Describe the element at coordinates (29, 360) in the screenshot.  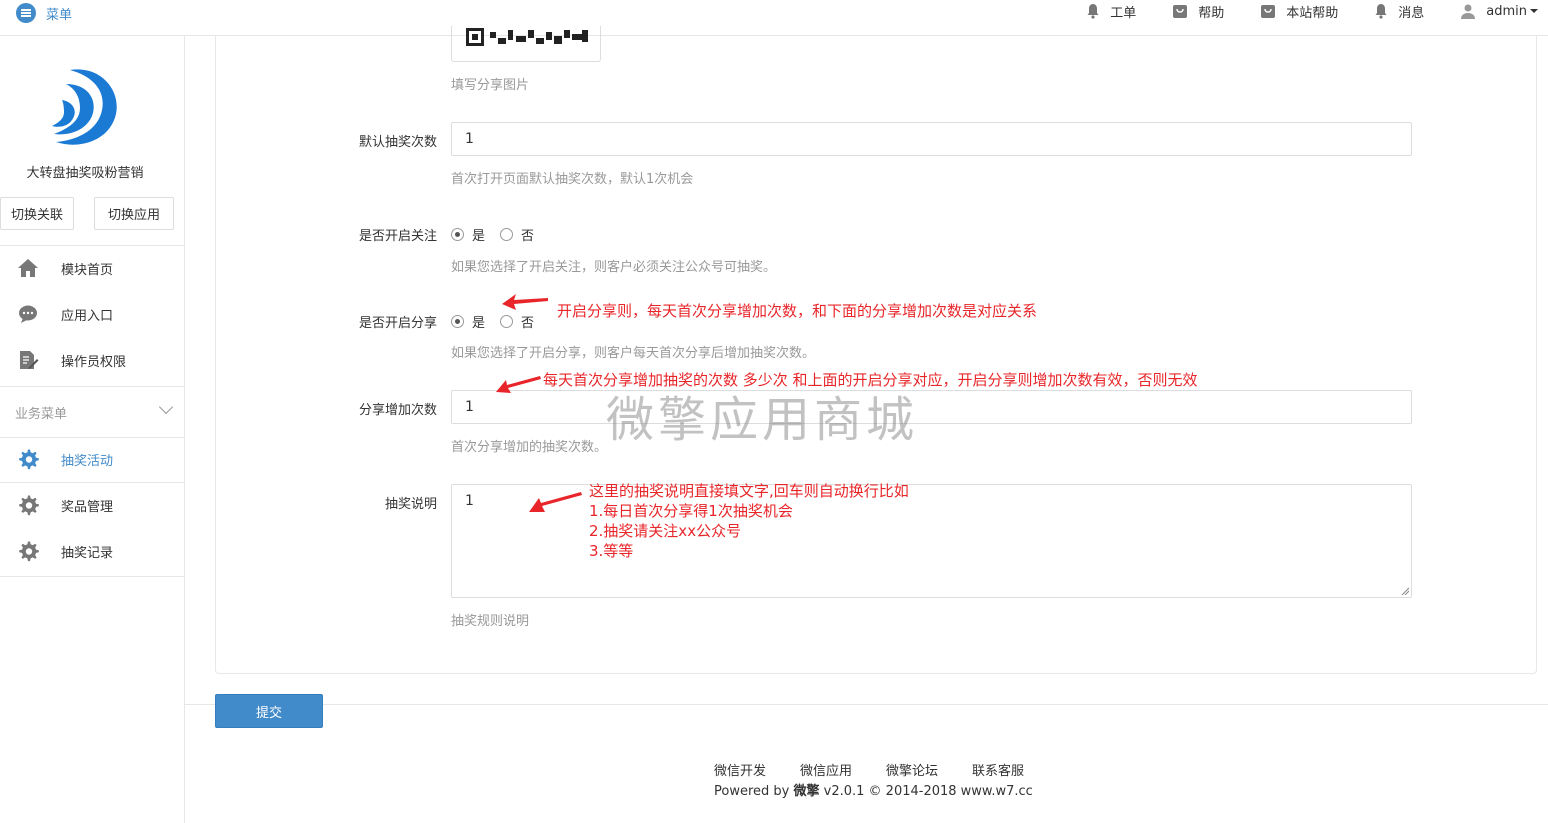
I see `edit-document-icon` at that location.